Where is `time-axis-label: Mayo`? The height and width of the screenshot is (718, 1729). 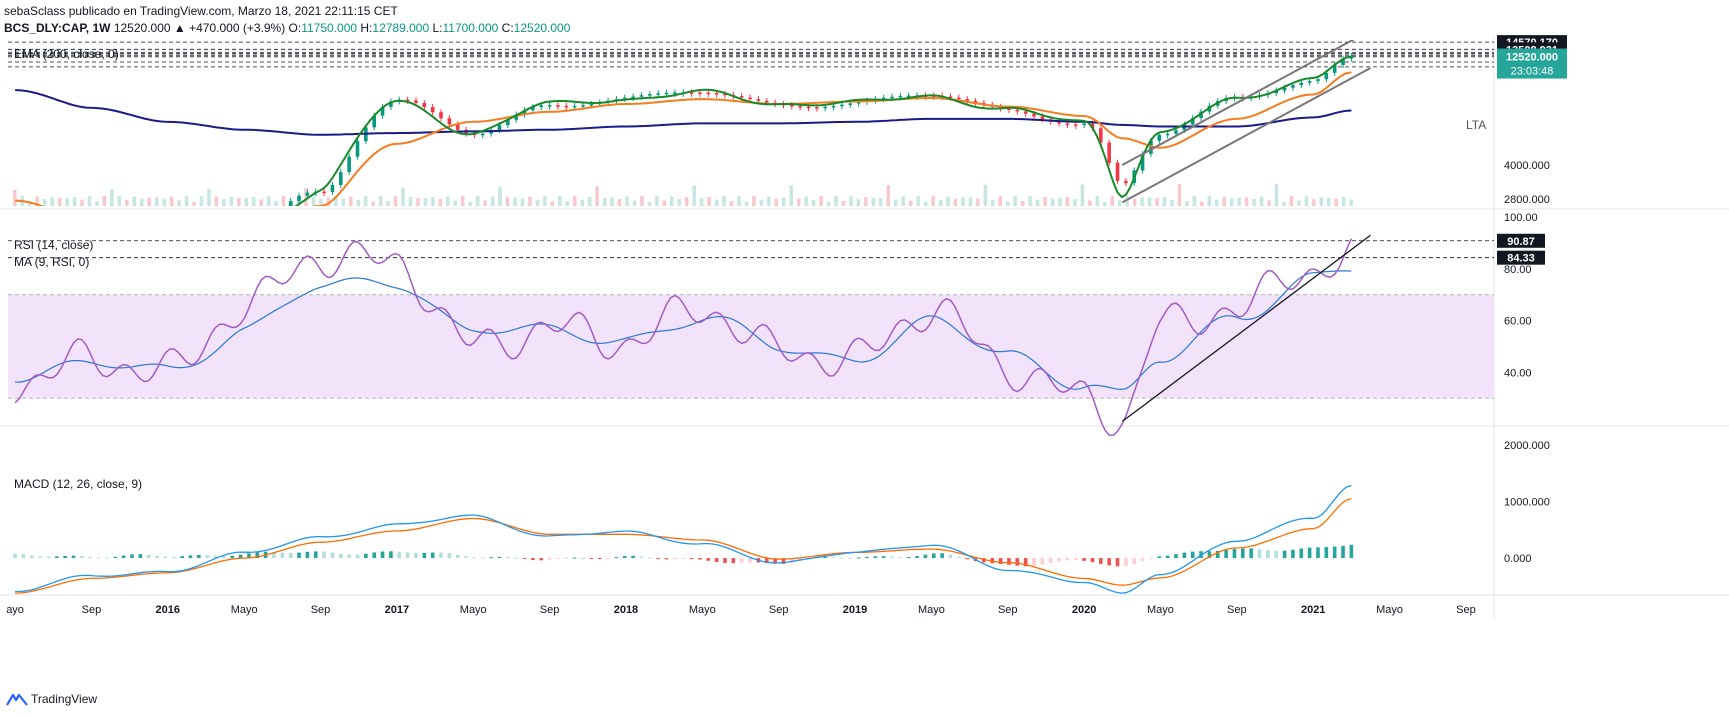 time-axis-label: Mayo is located at coordinates (244, 610).